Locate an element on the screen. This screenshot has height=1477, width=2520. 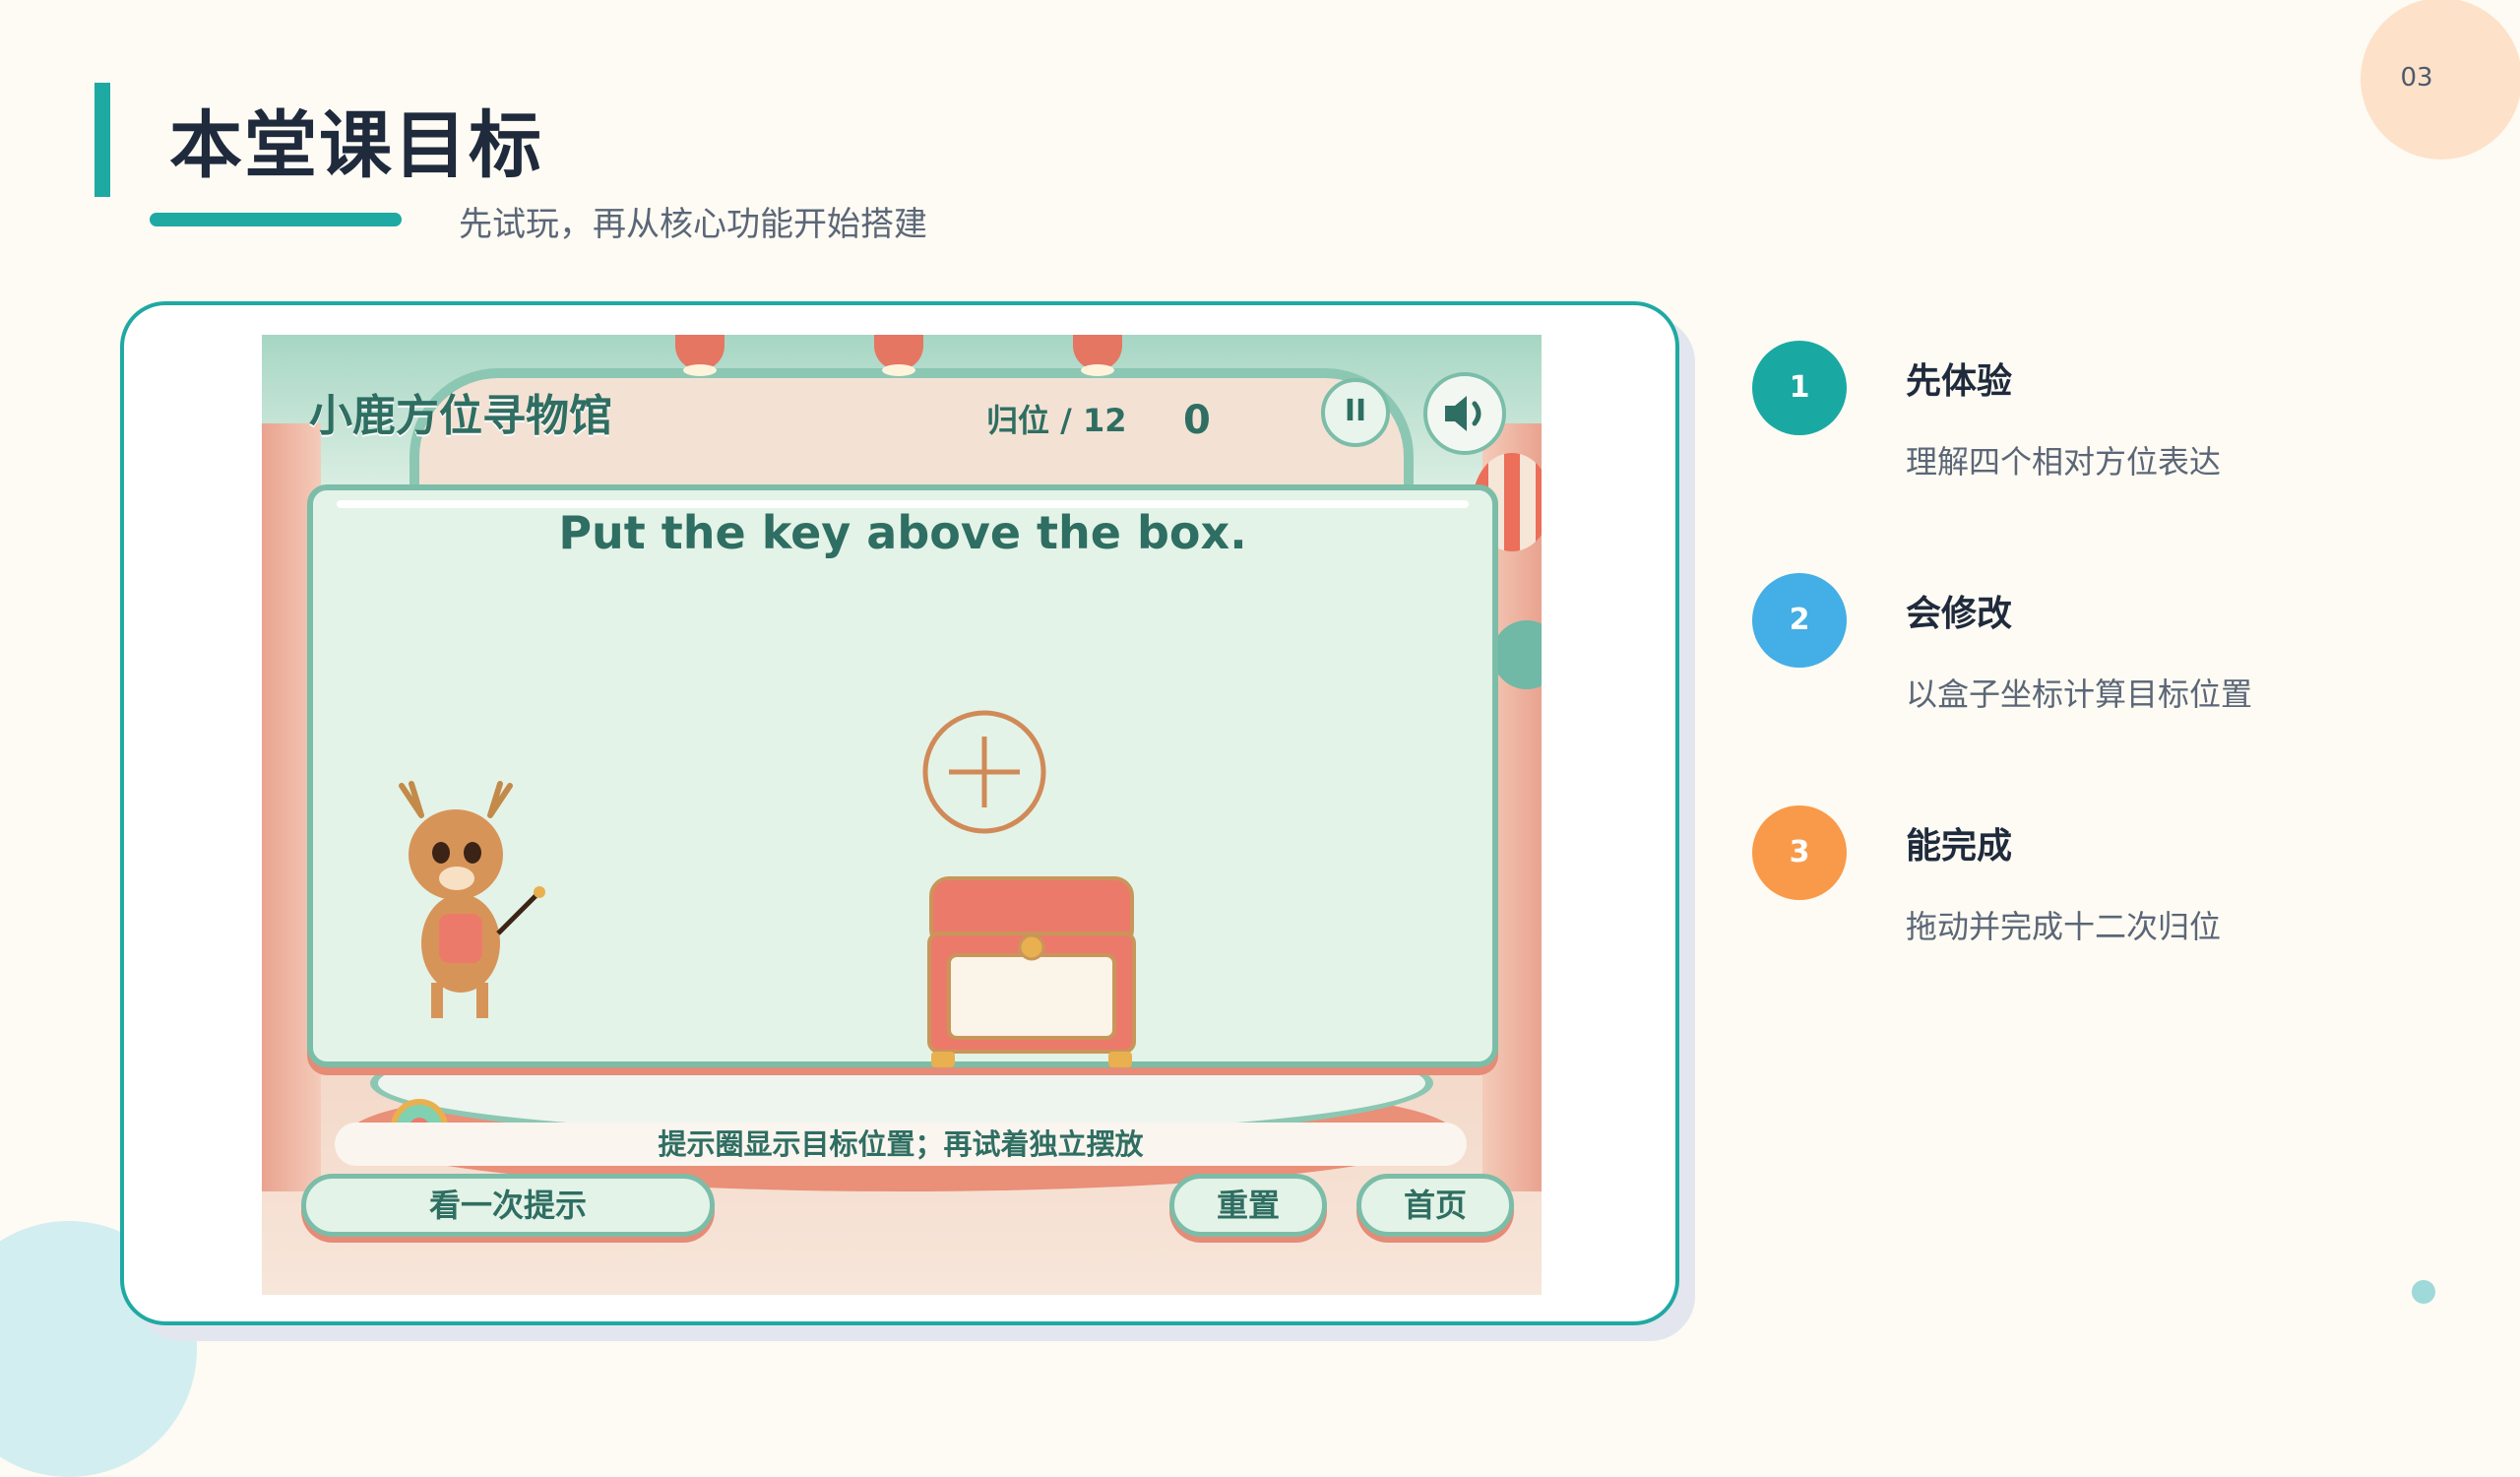
treasure-chest-icon is located at coordinates (1031, 973).